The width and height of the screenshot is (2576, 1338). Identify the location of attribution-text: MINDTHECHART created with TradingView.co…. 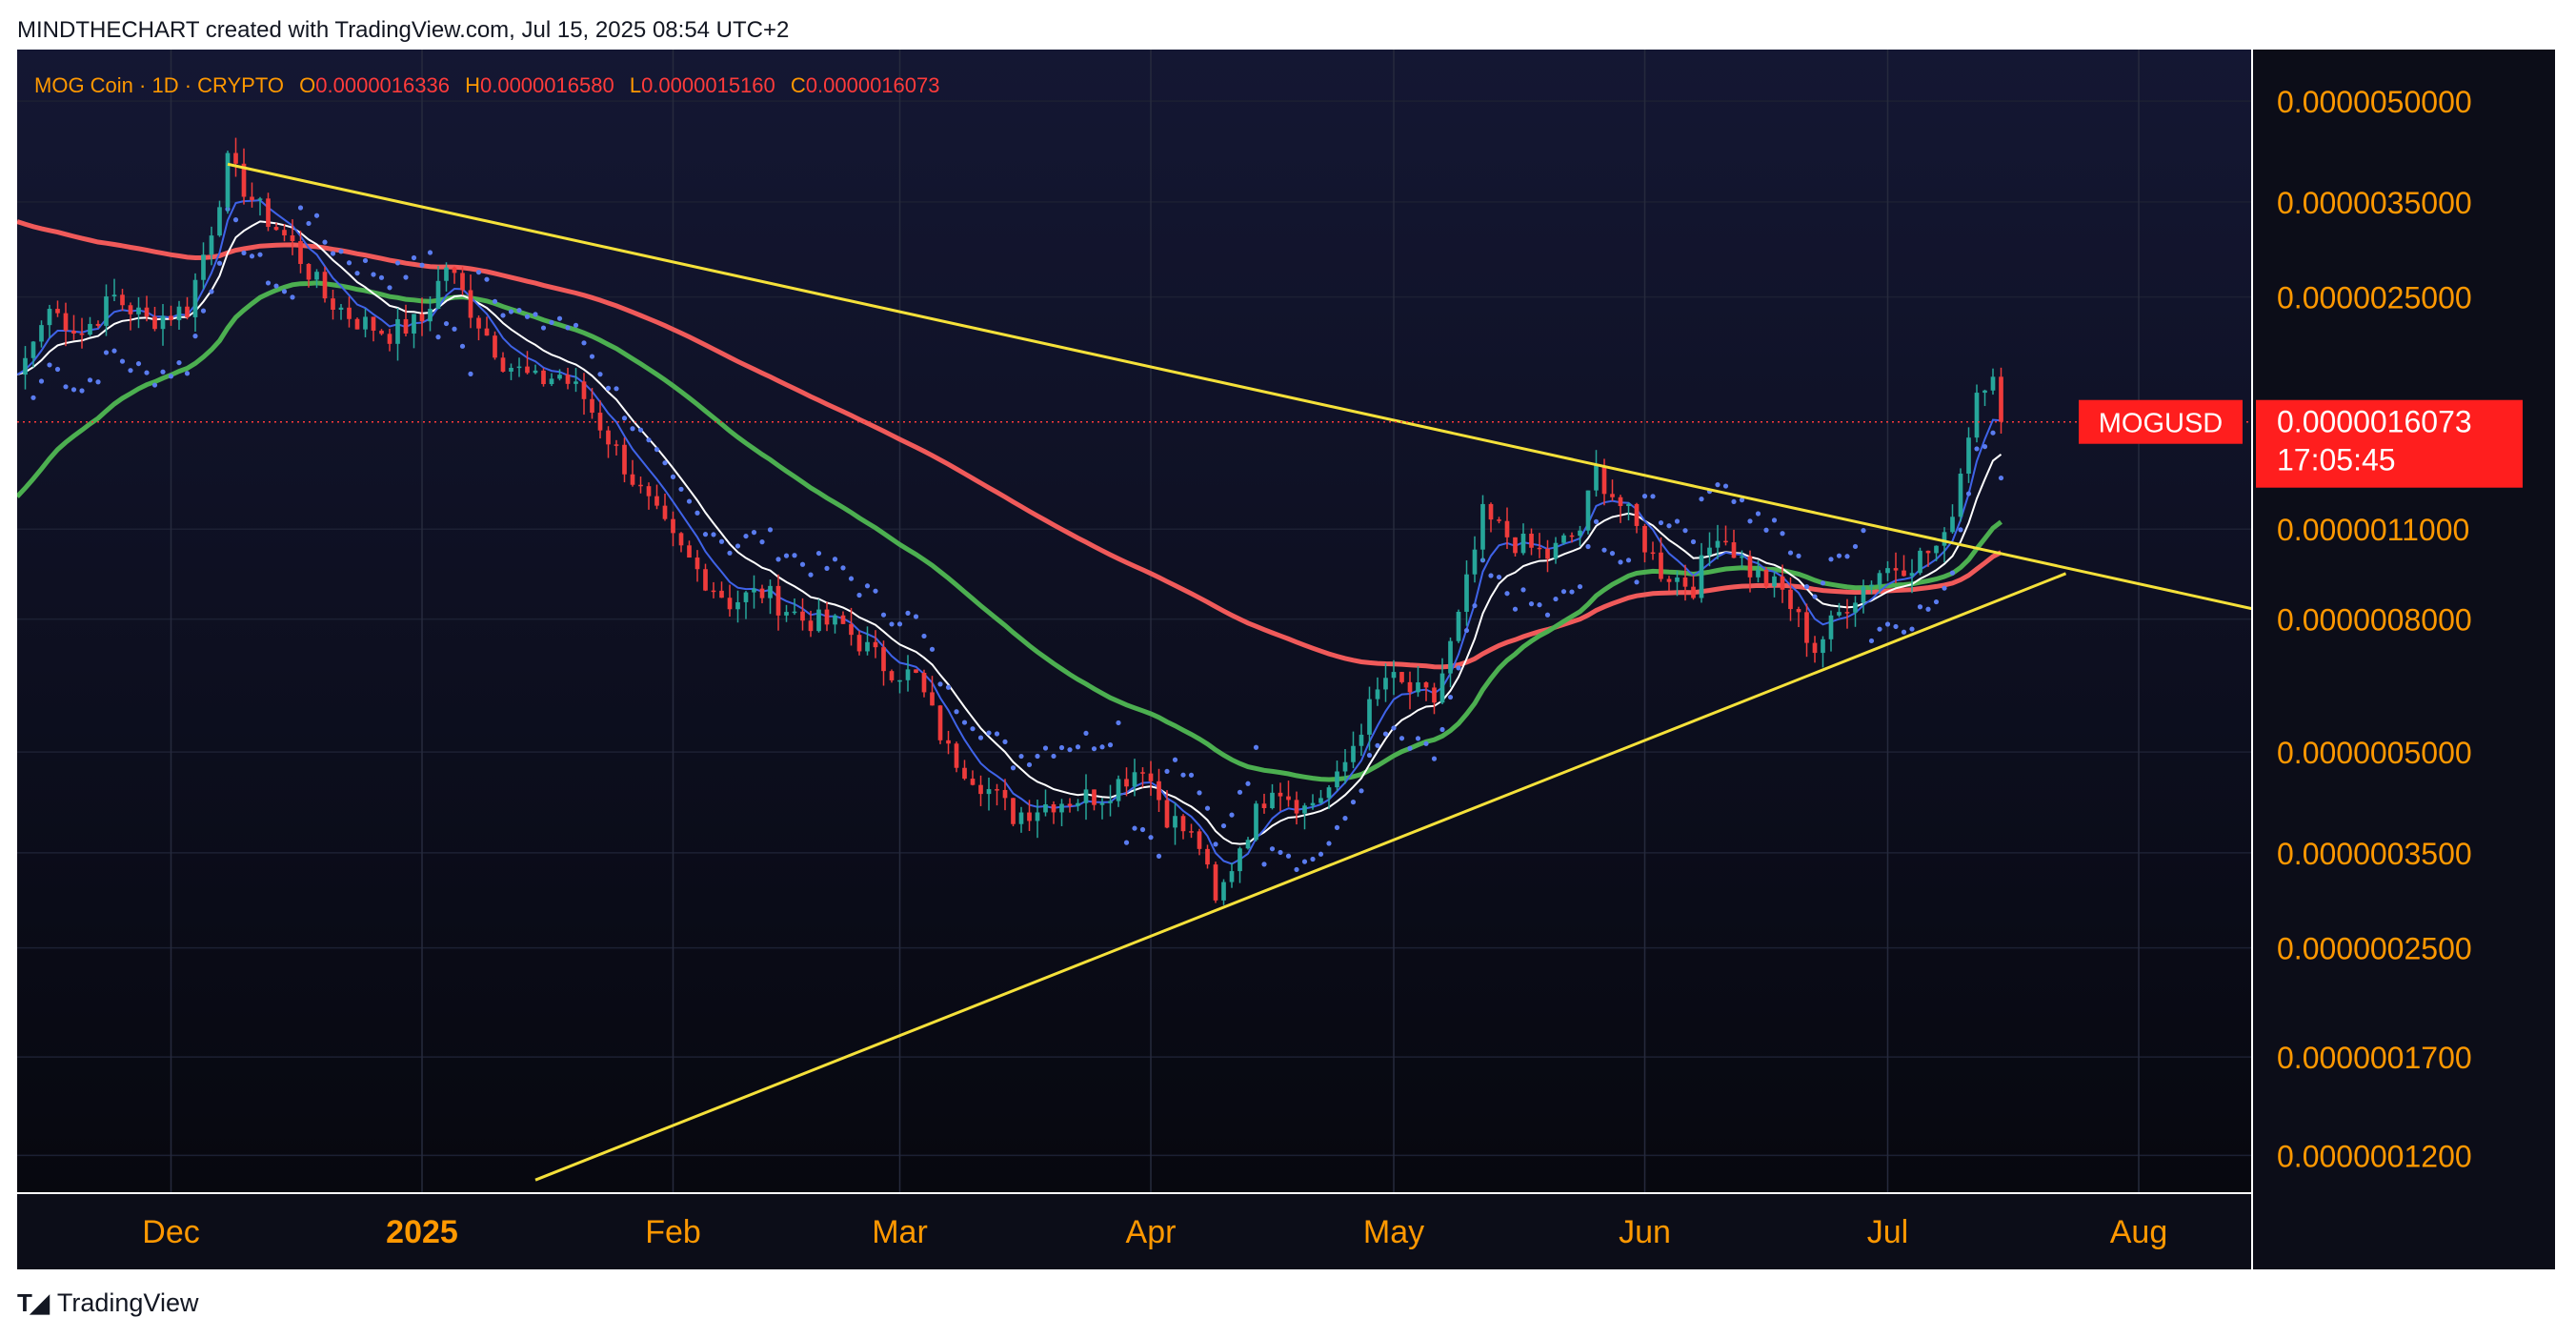
(403, 30).